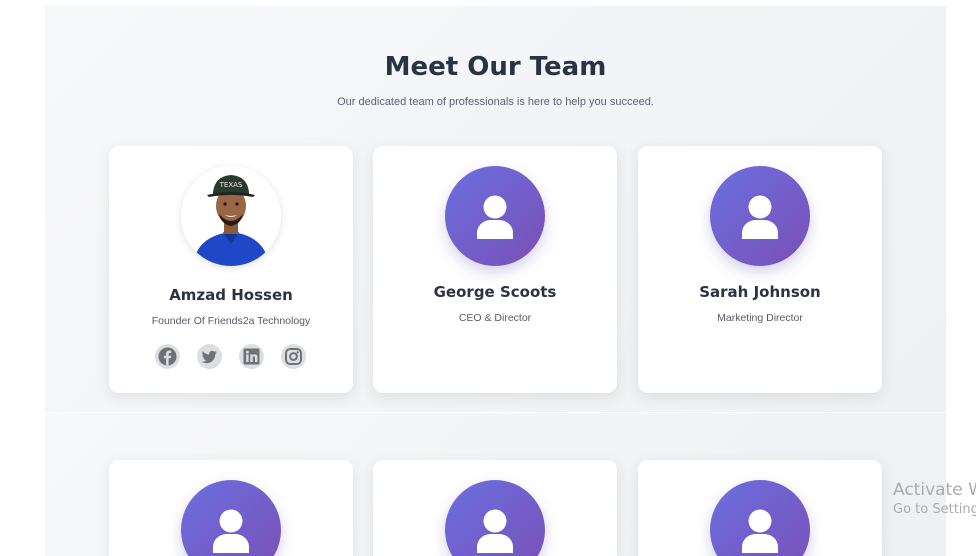 This screenshot has width=976, height=556. What do you see at coordinates (495, 292) in the screenshot?
I see `member-name: George Scoots` at bounding box center [495, 292].